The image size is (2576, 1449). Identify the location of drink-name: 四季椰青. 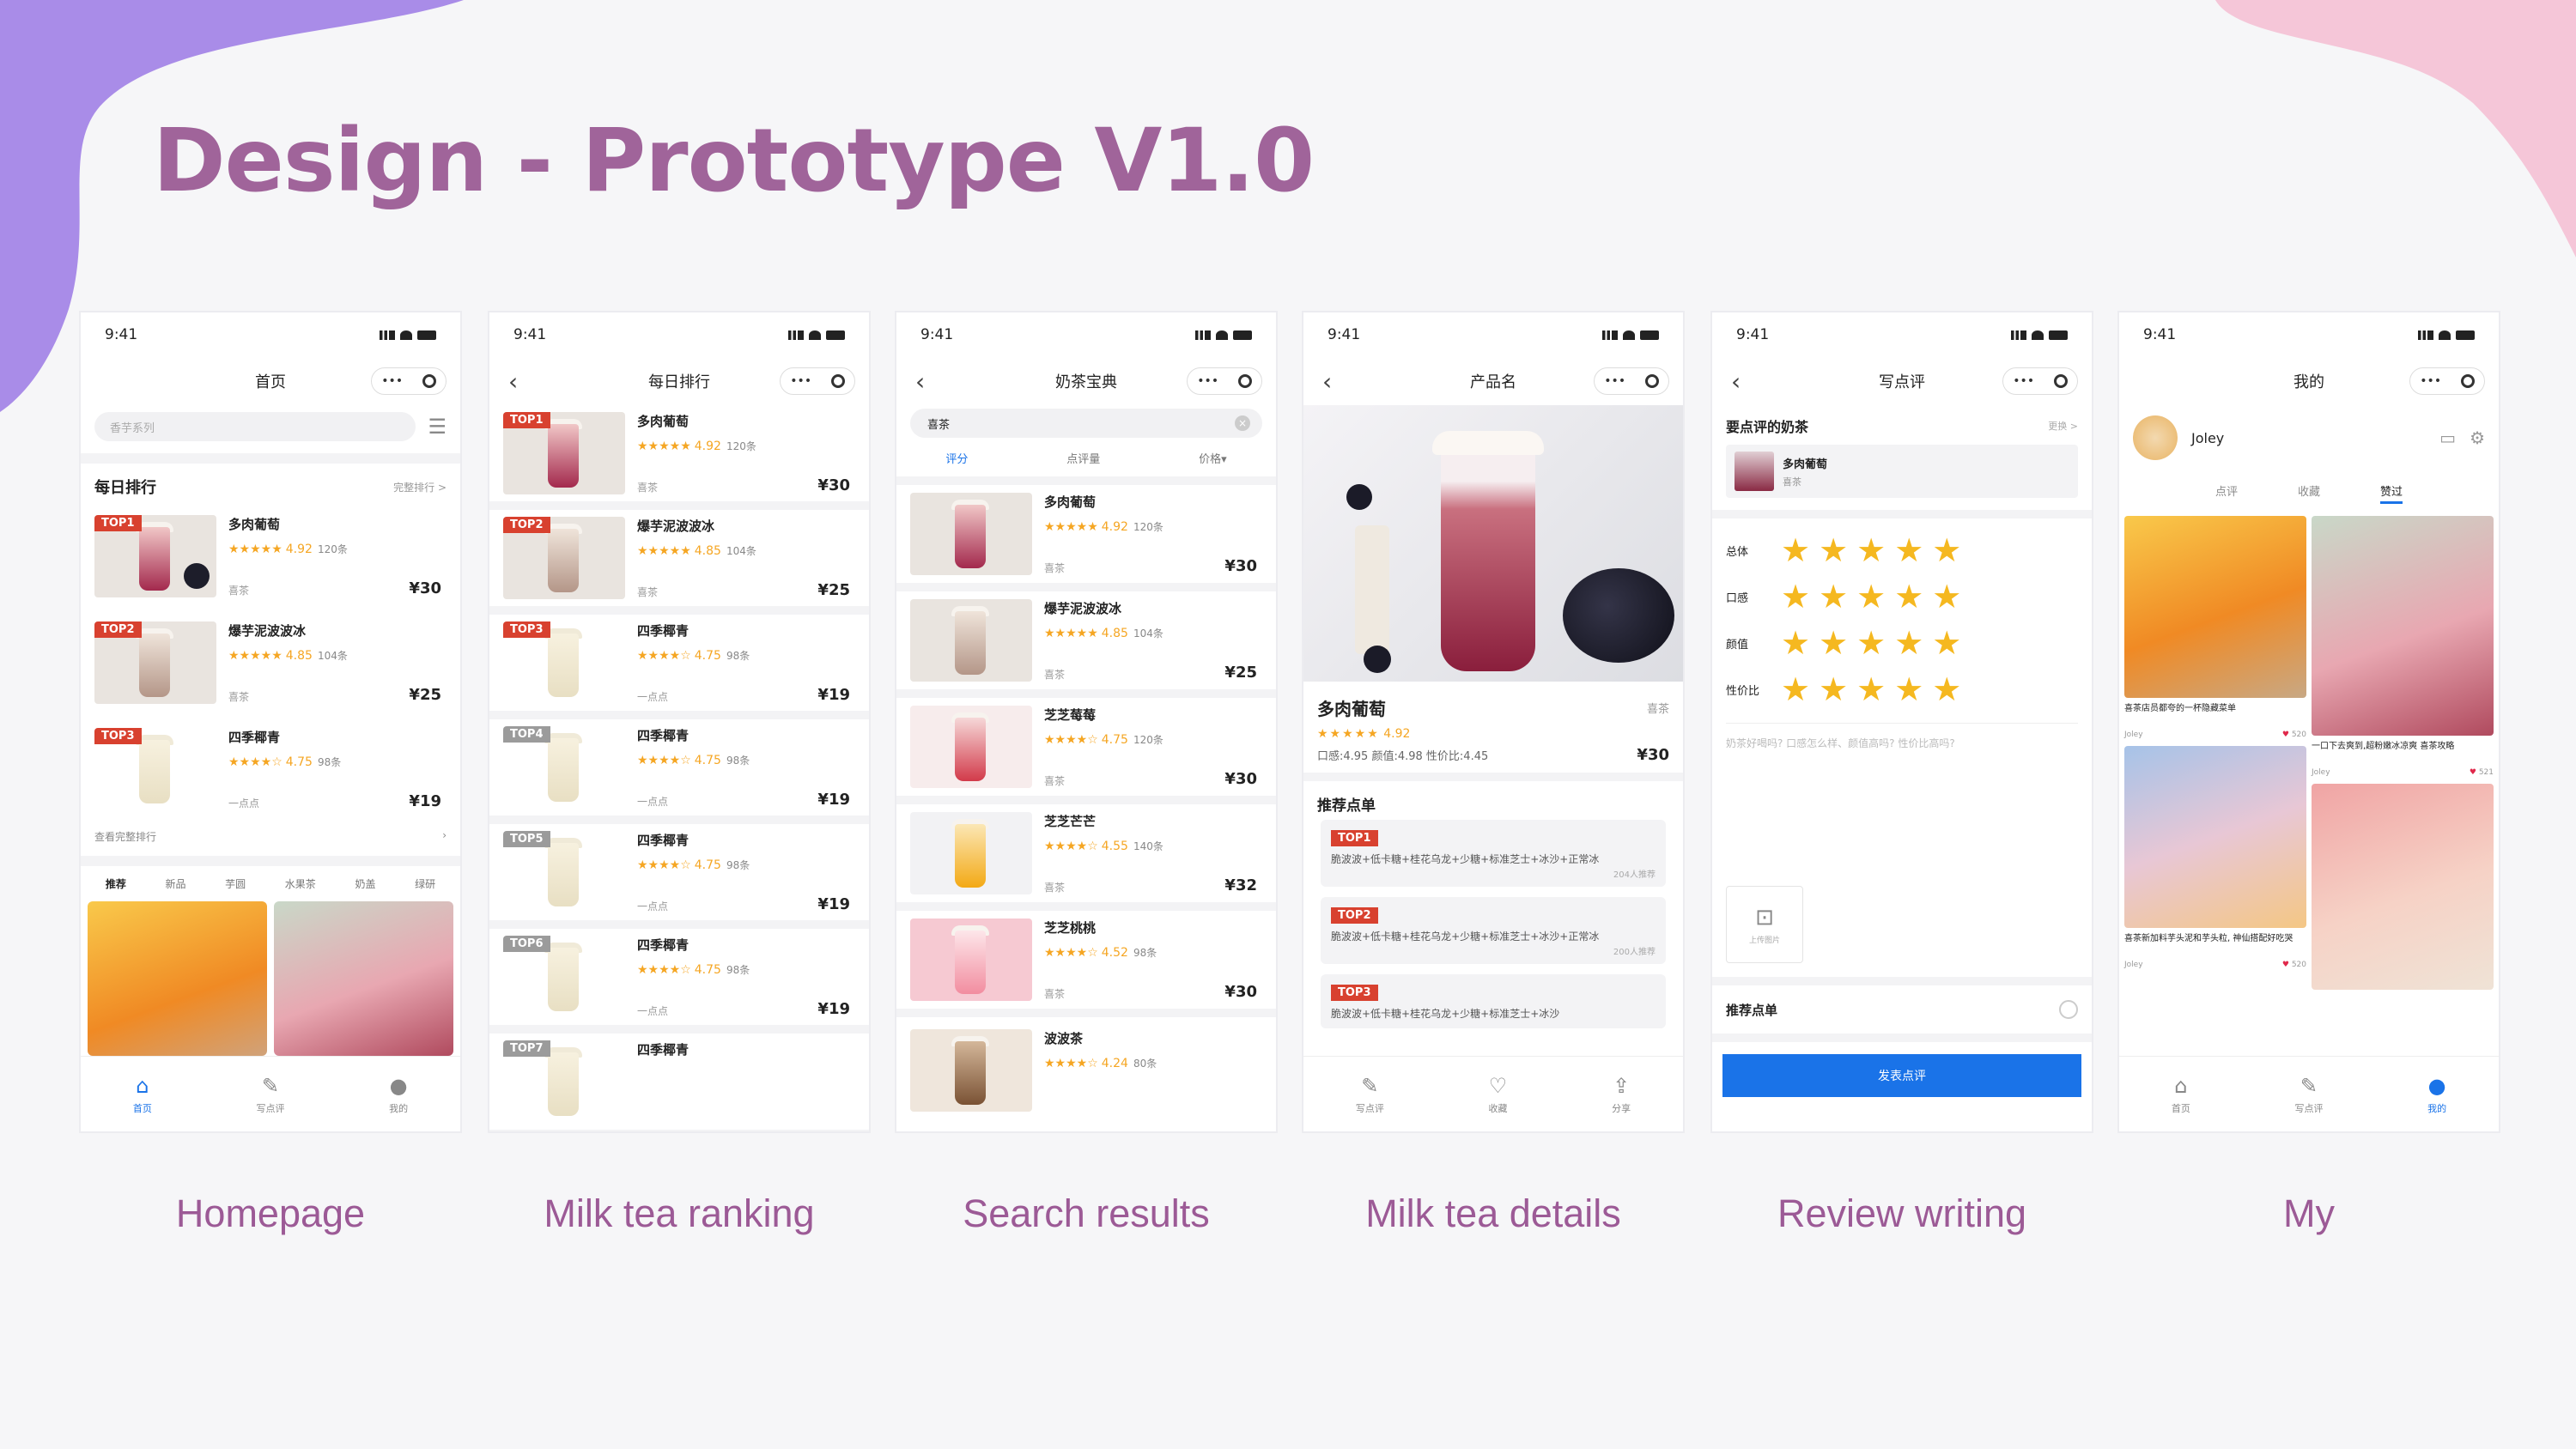
(663, 840).